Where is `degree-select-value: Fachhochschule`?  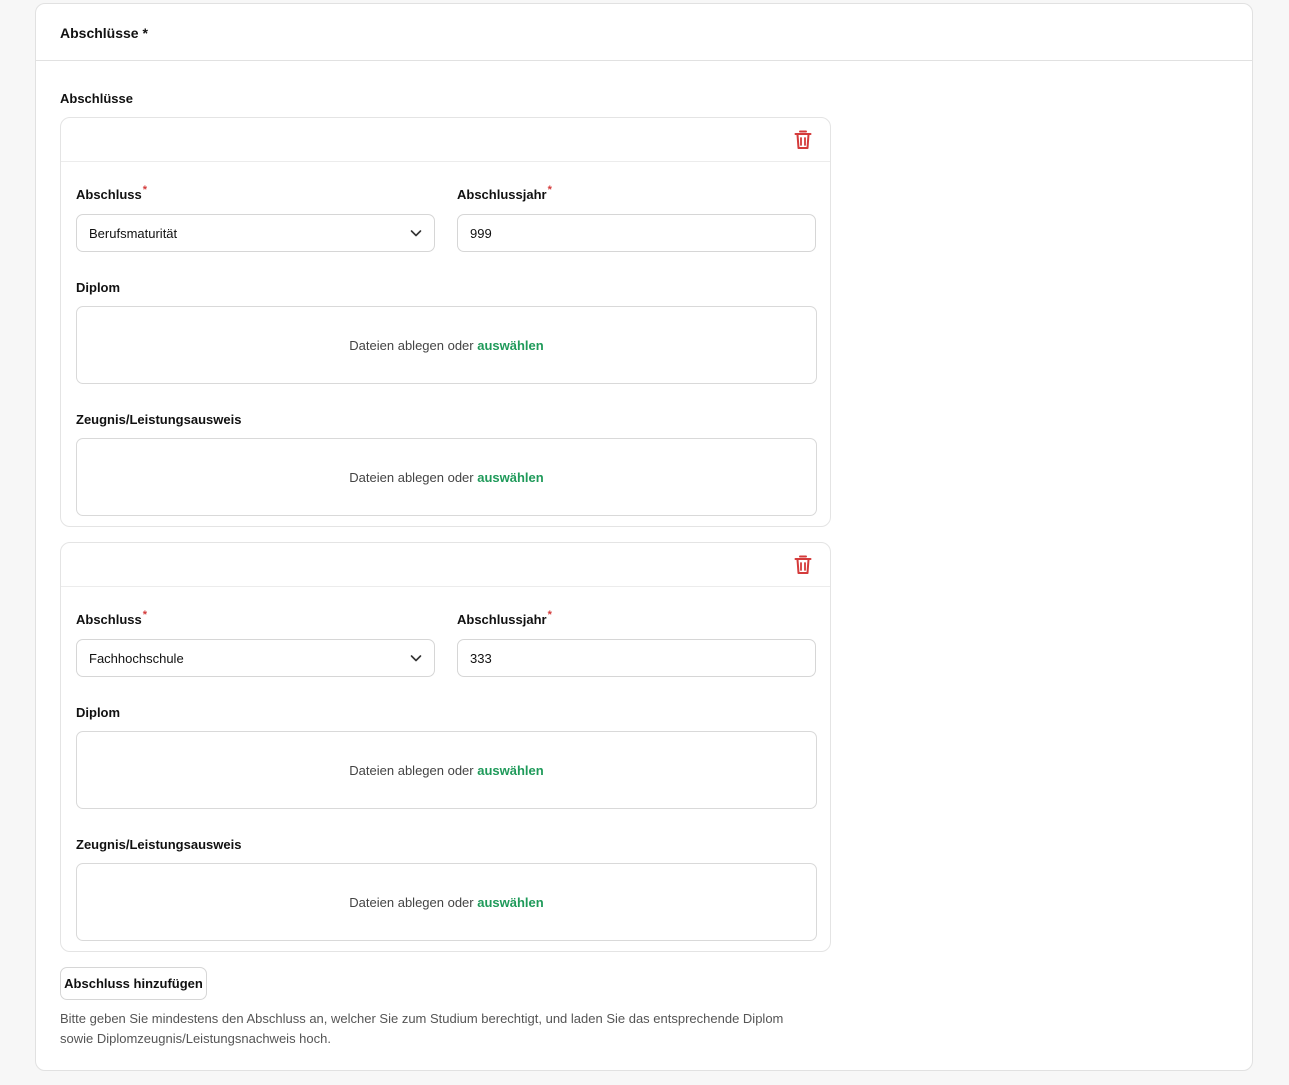
degree-select-value: Fachhochschule is located at coordinates (136, 658).